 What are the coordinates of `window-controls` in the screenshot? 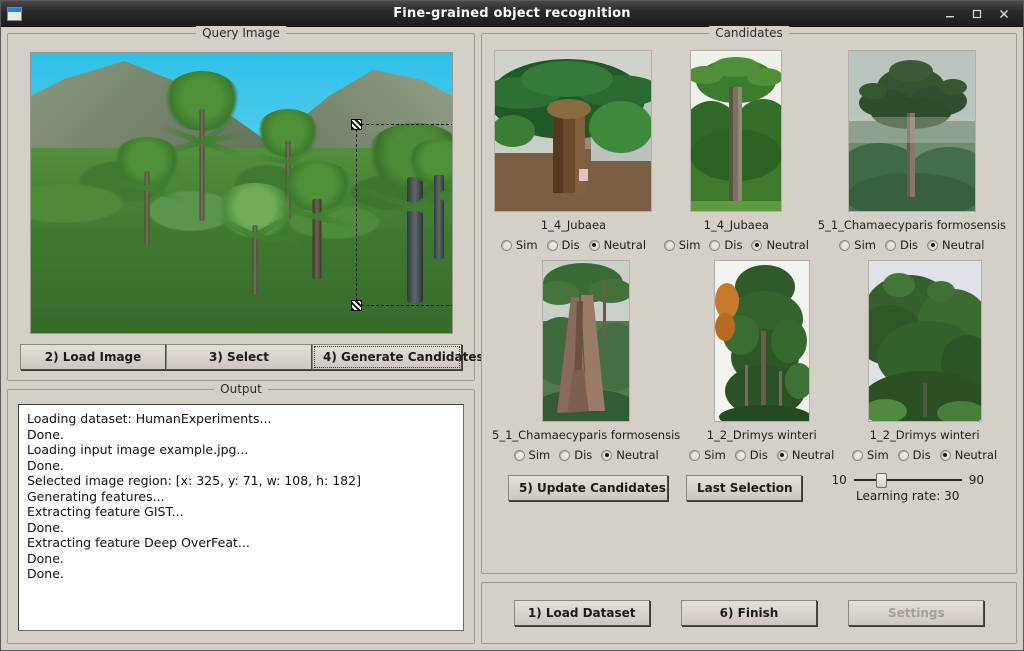 It's located at (980, 14).